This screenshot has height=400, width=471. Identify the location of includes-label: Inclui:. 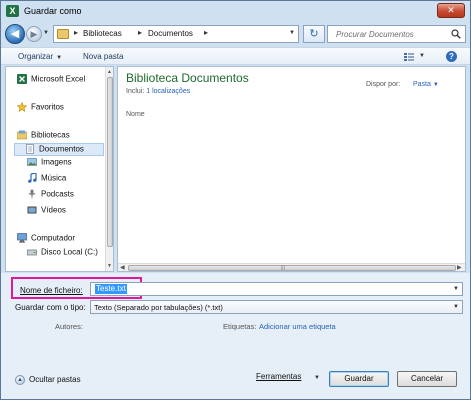
(135, 91).